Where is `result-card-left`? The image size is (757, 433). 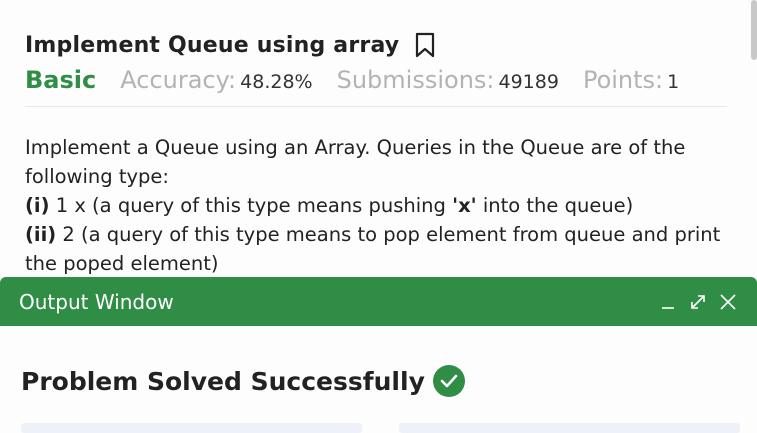 result-card-left is located at coordinates (191, 428).